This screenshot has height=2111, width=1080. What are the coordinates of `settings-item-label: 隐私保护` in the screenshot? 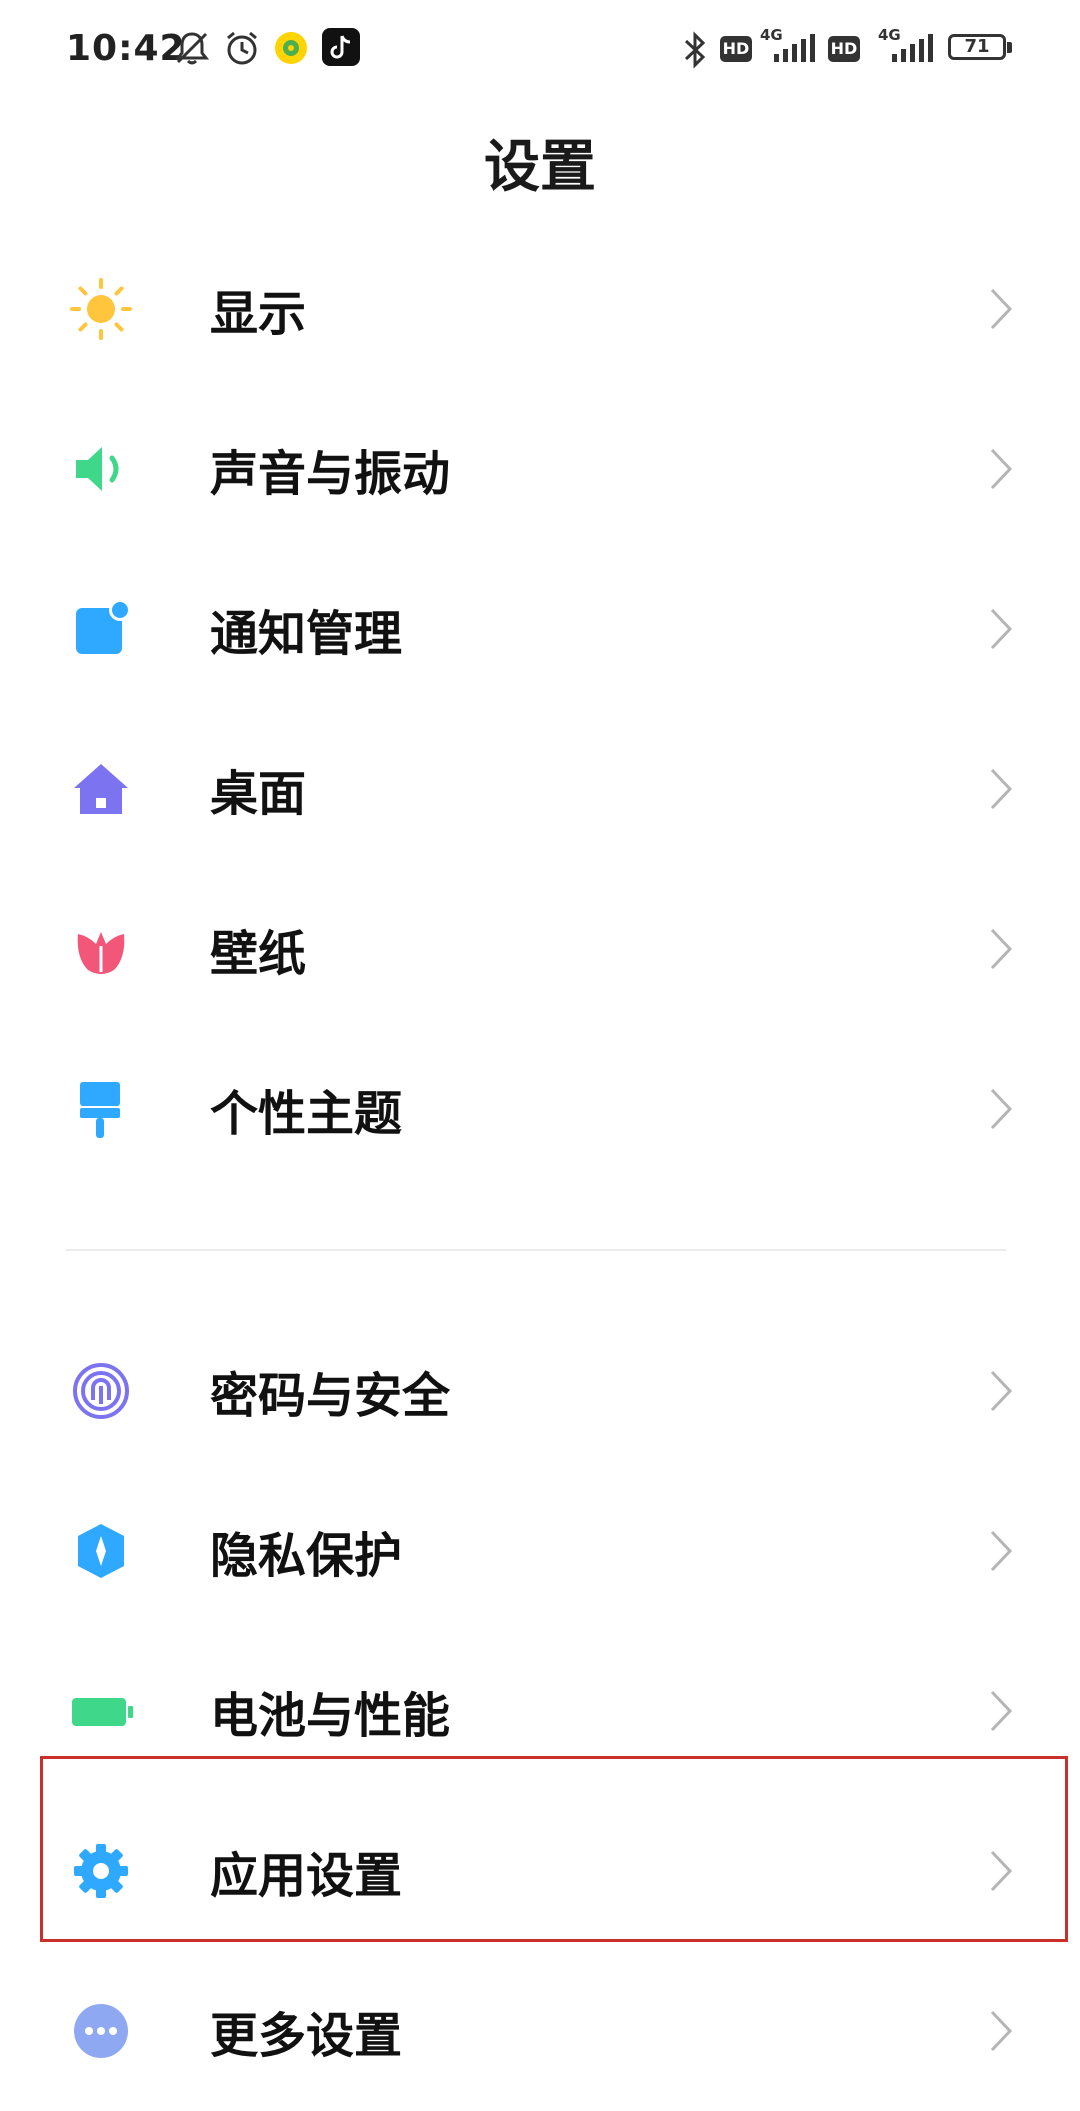 It's located at (306, 1556).